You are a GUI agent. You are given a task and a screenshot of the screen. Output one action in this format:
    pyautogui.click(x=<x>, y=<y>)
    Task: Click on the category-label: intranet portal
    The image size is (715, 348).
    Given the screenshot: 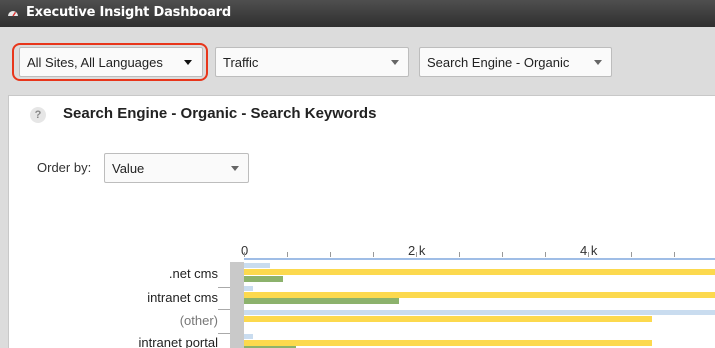 What is the action you would take?
    pyautogui.click(x=178, y=341)
    